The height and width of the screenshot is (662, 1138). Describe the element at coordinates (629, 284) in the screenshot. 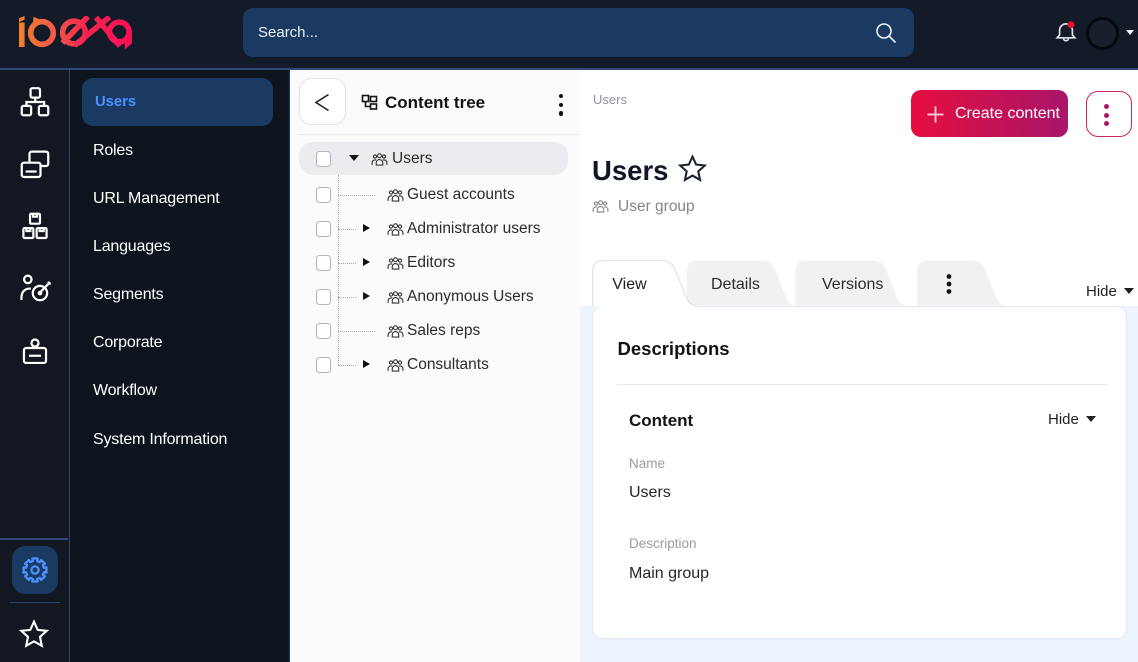

I see `svg-text: View` at that location.